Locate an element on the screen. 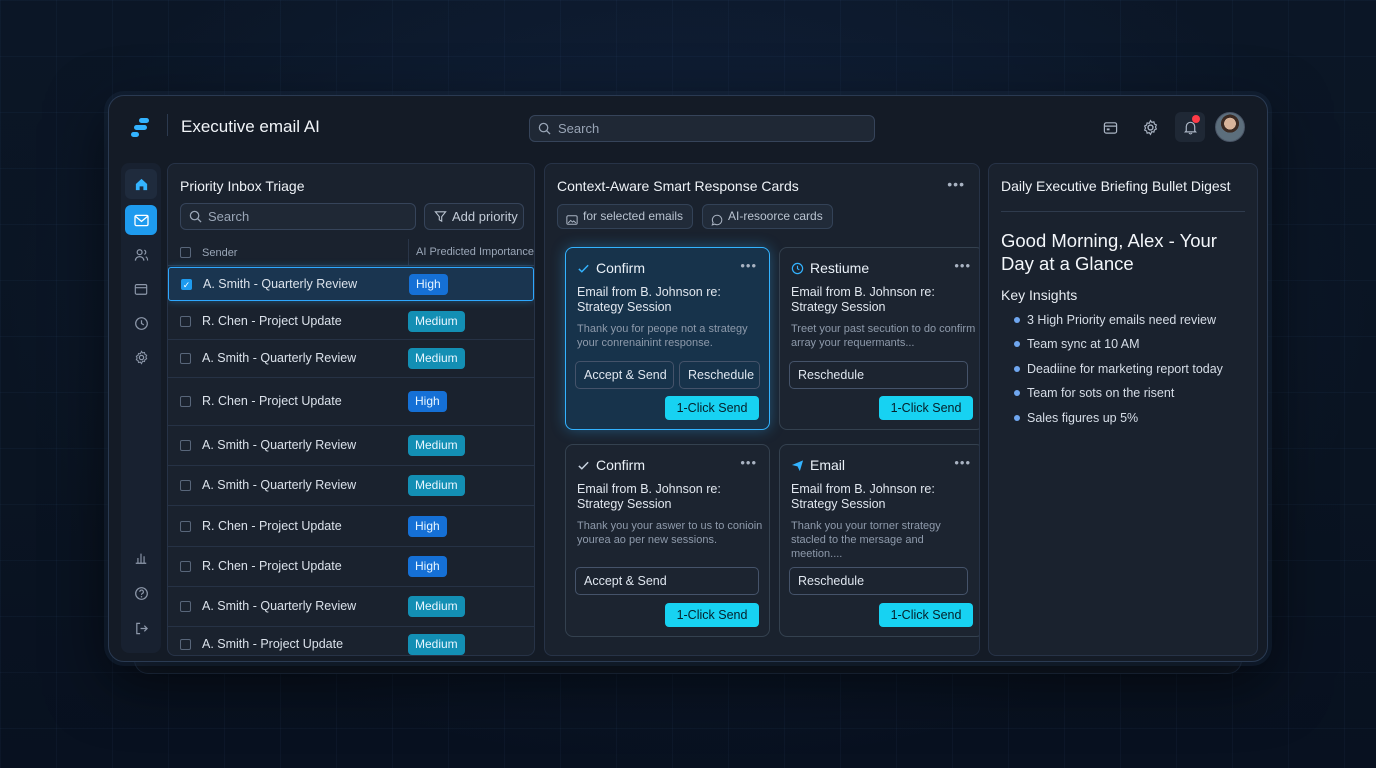 This screenshot has width=1376, height=768. app-logo-icon is located at coordinates (140, 128).